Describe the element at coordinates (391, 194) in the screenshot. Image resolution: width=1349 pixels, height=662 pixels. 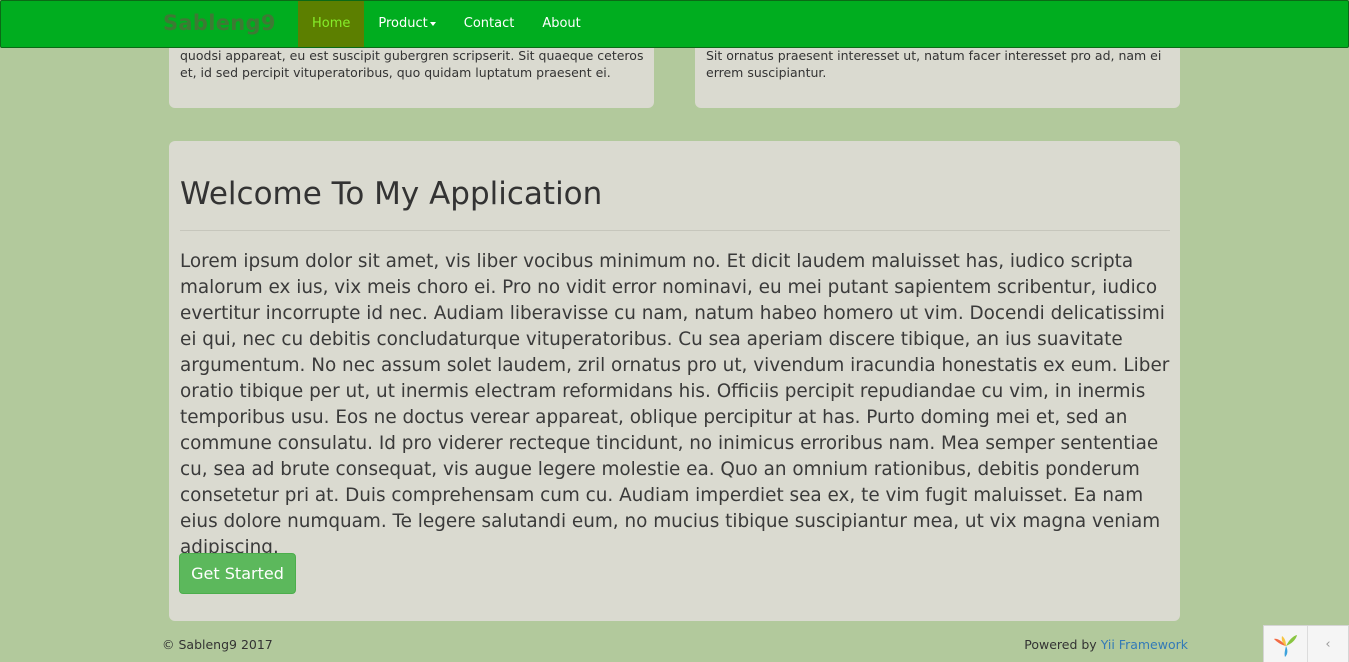
I see `page-title: Welcome To My Application` at that location.